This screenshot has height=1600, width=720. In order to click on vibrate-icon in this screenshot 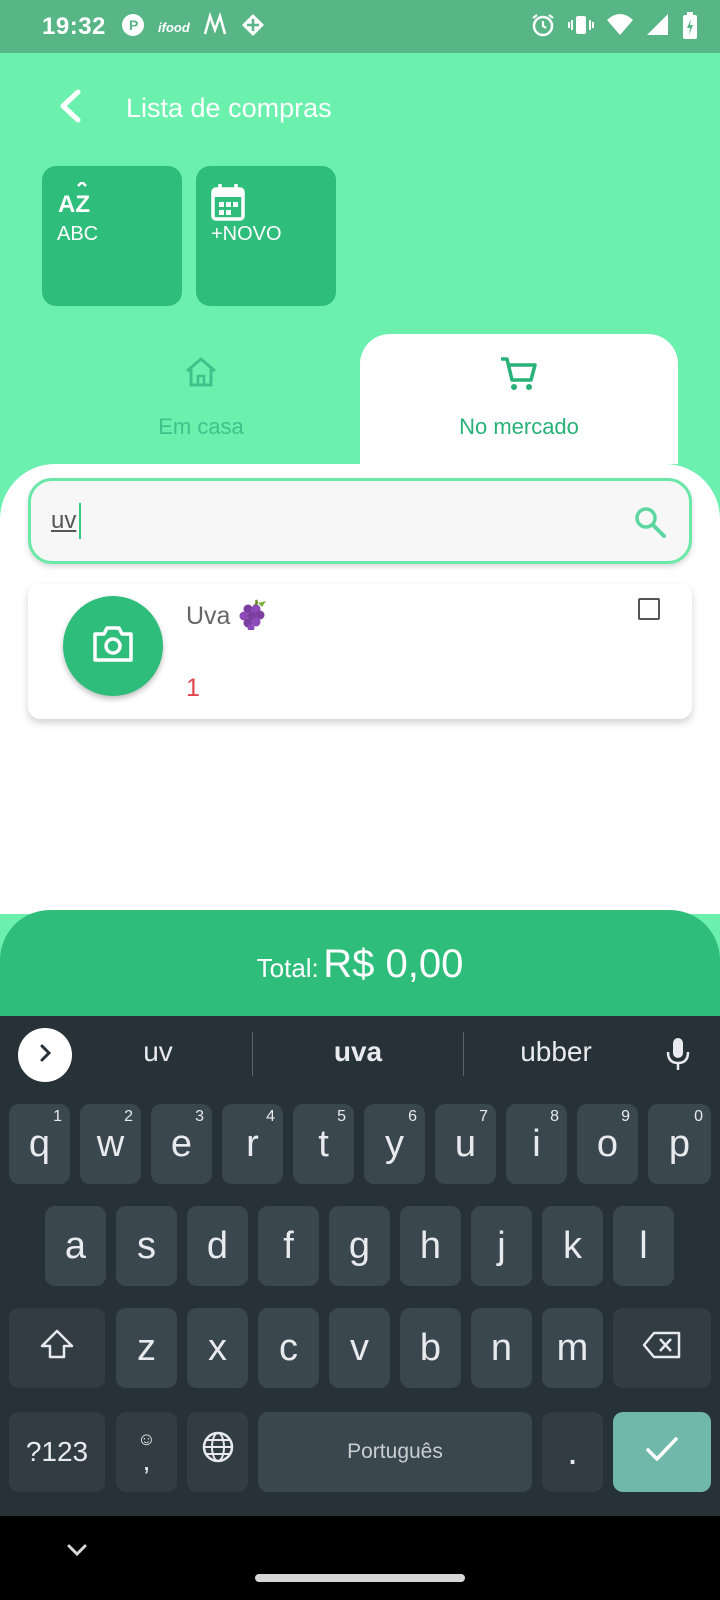, I will do `click(581, 27)`.